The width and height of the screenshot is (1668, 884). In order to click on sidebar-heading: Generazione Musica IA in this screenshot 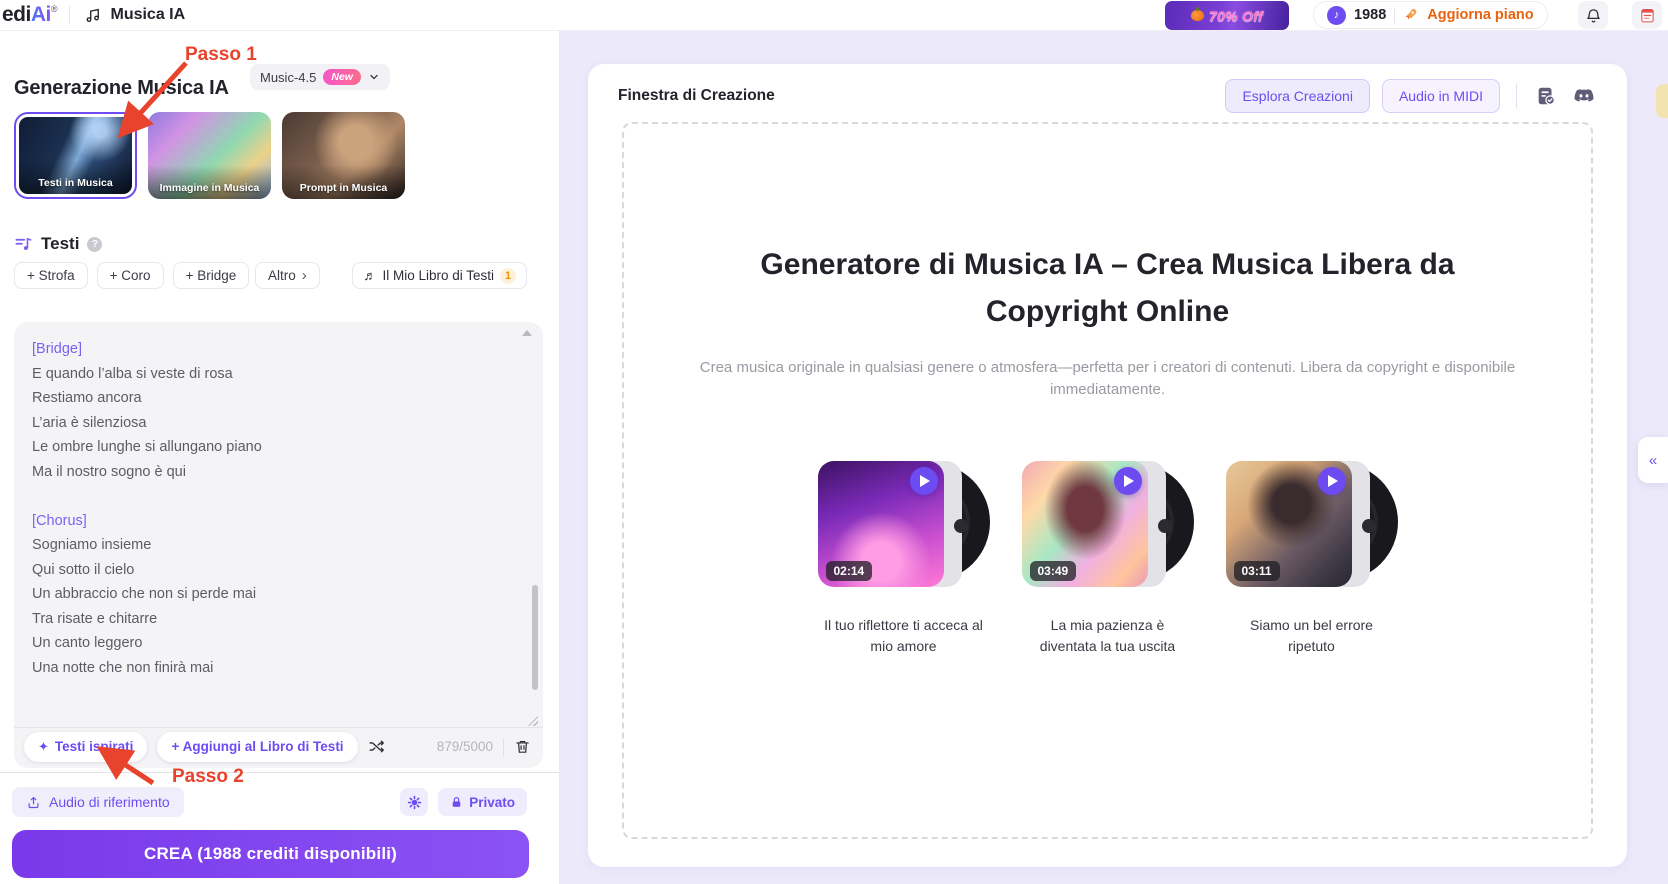, I will do `click(121, 88)`.